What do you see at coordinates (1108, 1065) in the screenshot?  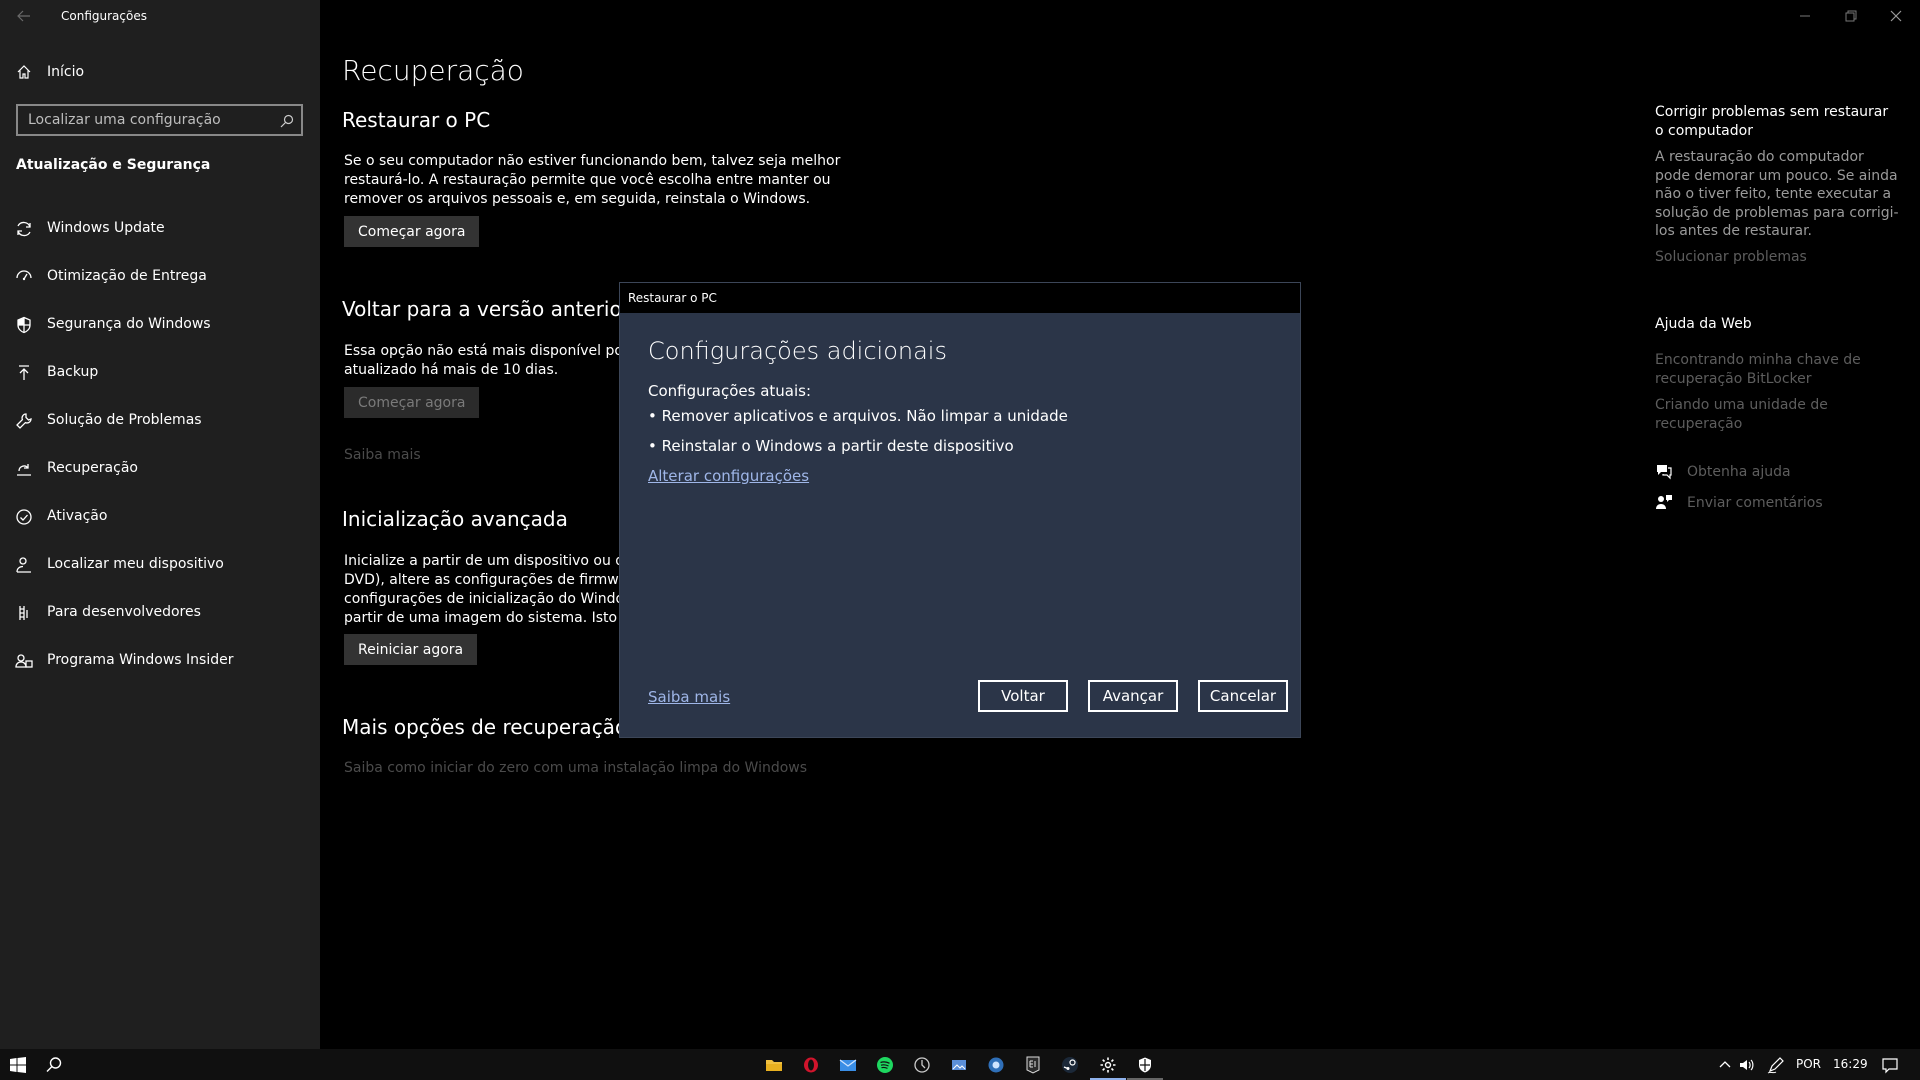 I see `settings-icon` at bounding box center [1108, 1065].